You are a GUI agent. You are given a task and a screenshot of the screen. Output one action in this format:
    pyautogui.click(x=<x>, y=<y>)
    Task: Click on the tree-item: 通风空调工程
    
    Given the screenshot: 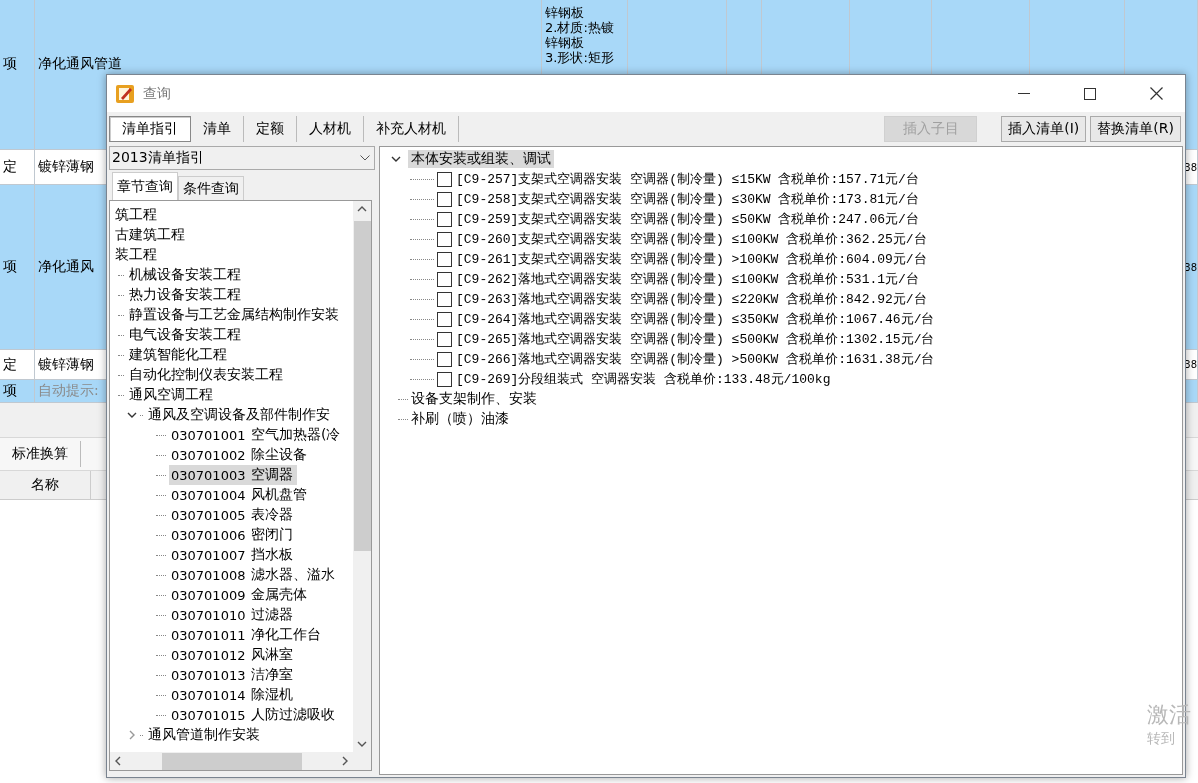 What is the action you would take?
    pyautogui.click(x=171, y=395)
    